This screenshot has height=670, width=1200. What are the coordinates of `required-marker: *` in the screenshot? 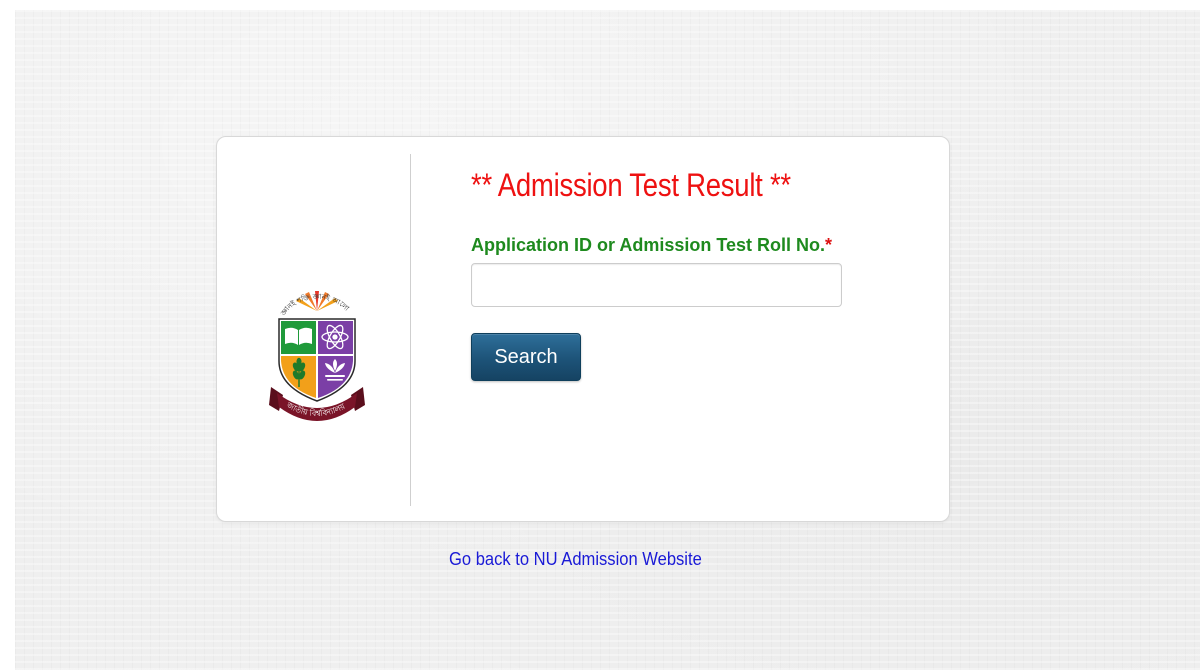 It's located at (829, 245).